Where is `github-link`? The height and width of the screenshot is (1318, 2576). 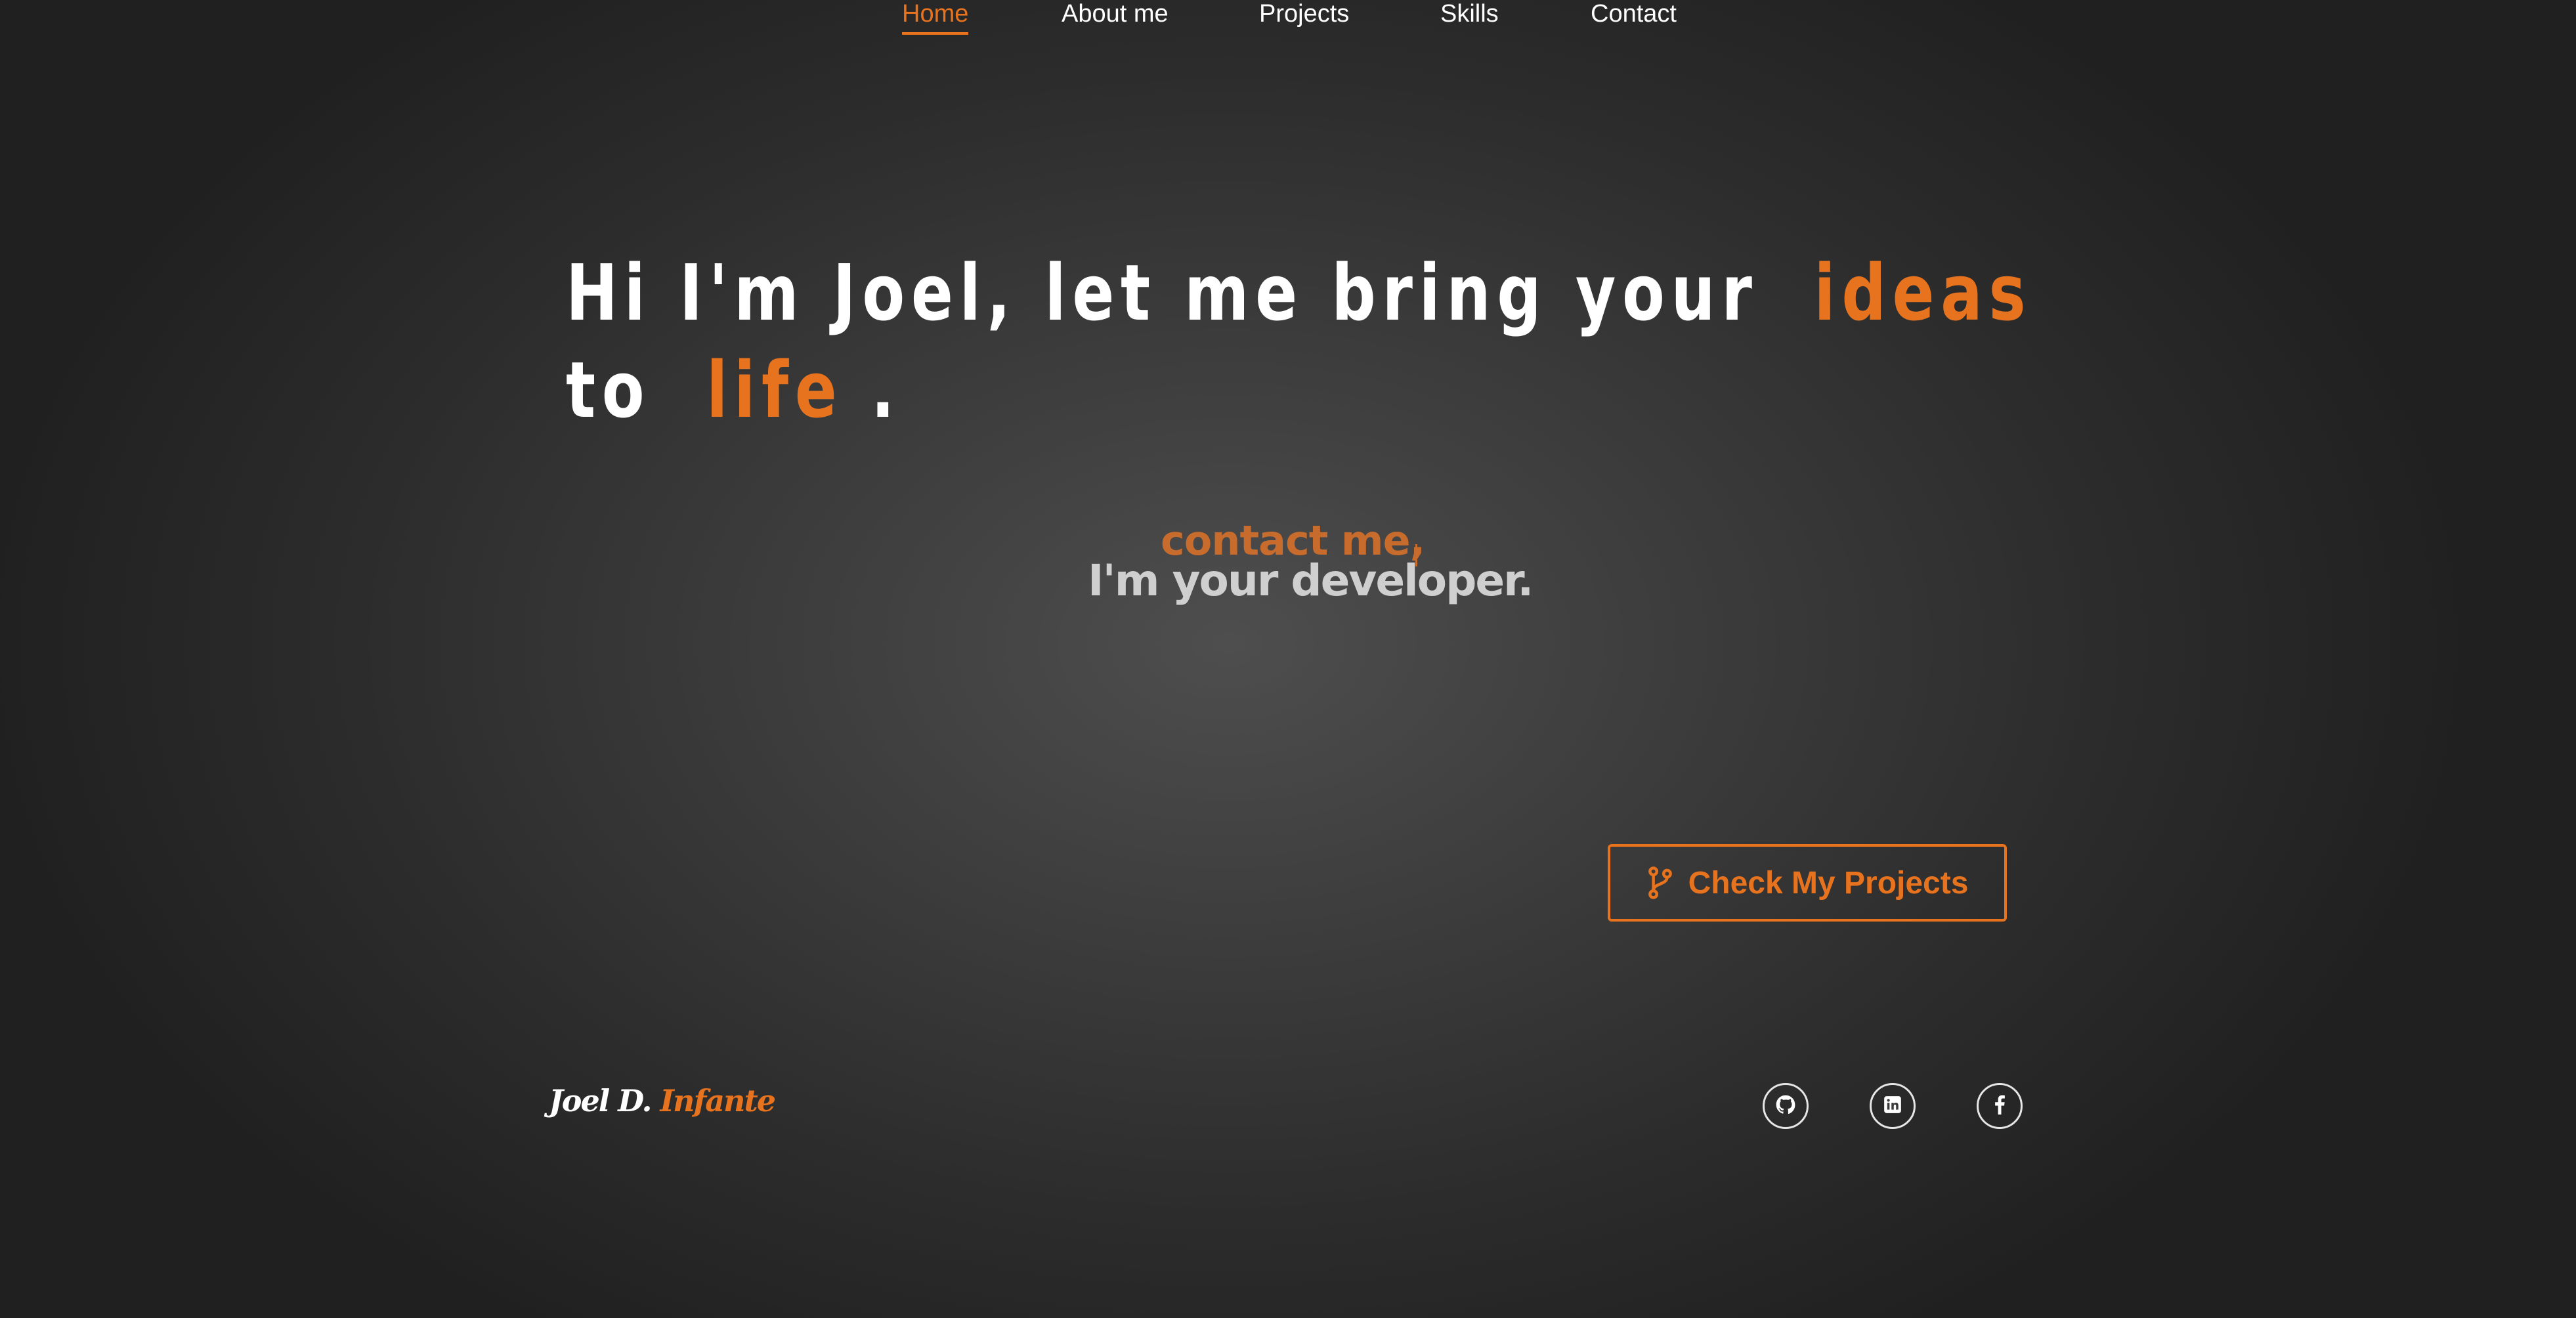 github-link is located at coordinates (1786, 1106).